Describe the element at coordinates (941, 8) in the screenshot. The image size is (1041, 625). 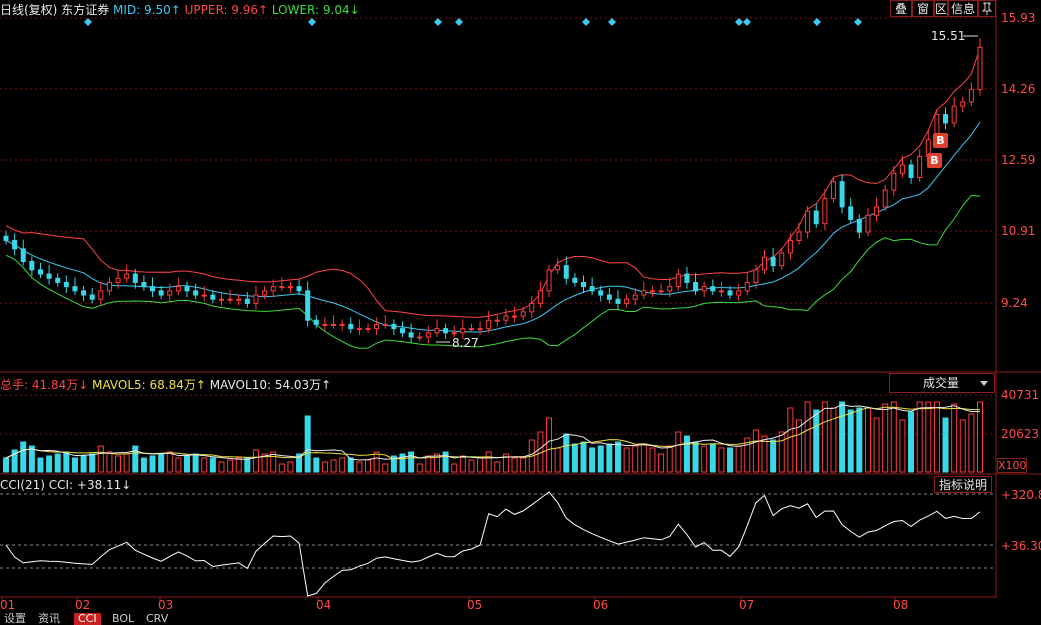
I see `zone-button: 区` at that location.